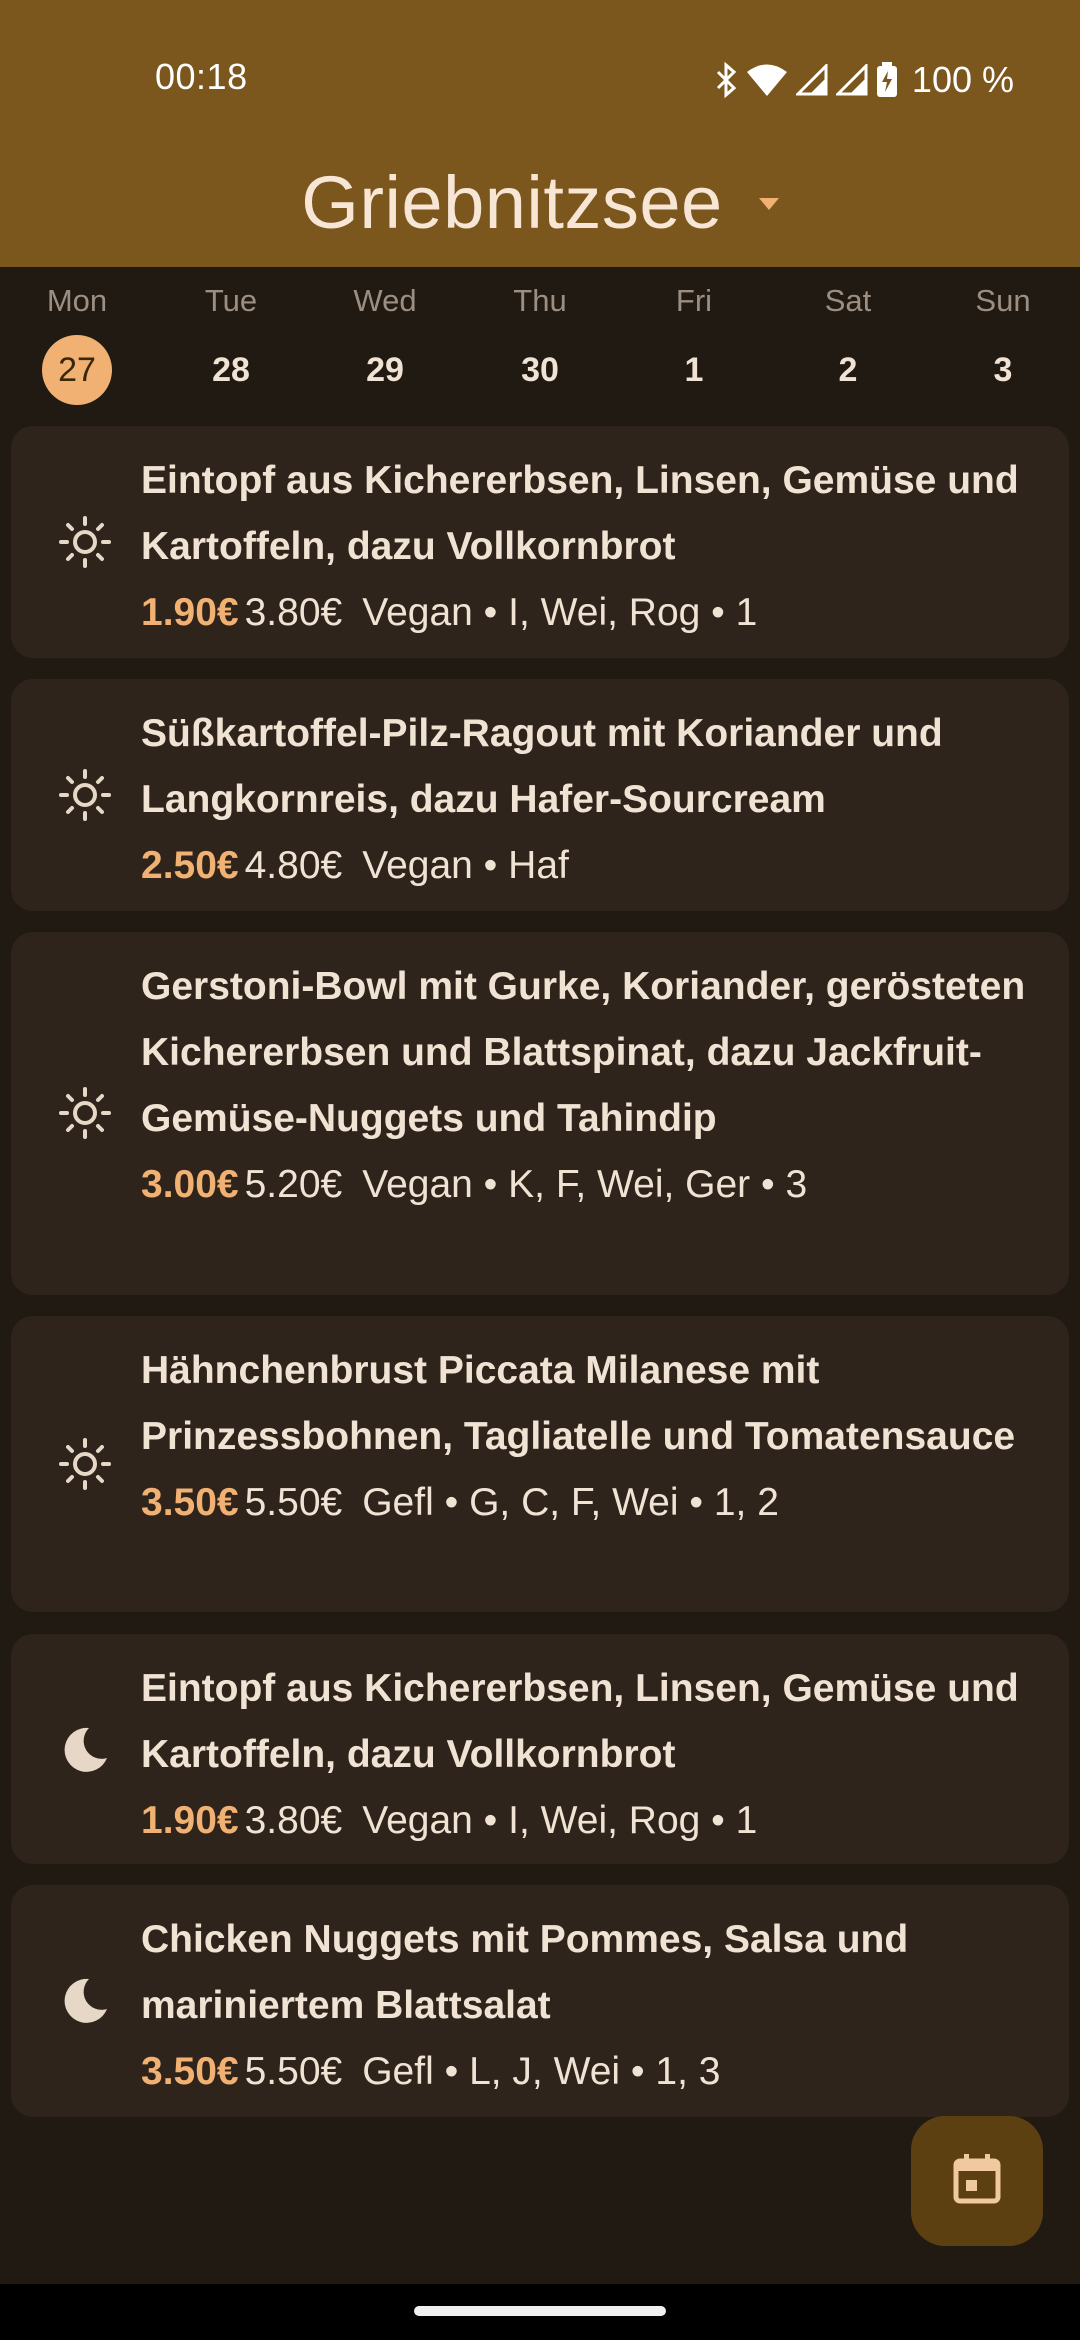 This screenshot has width=1080, height=2340. I want to click on day-date: 27, so click(77, 369).